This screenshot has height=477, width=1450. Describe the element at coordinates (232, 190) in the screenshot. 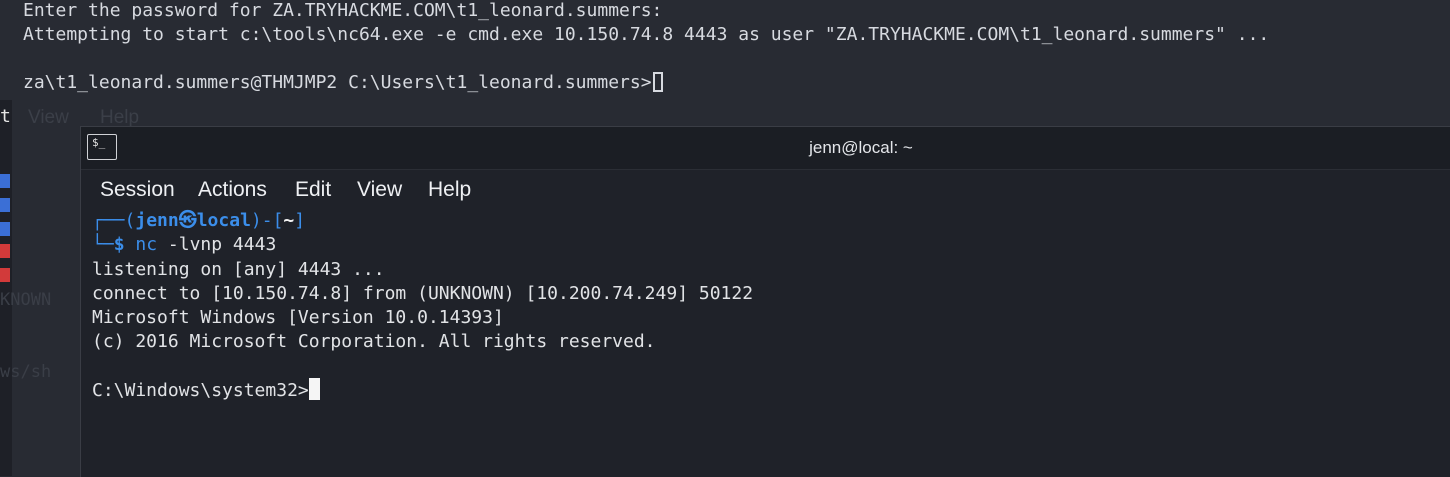

I see `menu-actions: Actions` at that location.